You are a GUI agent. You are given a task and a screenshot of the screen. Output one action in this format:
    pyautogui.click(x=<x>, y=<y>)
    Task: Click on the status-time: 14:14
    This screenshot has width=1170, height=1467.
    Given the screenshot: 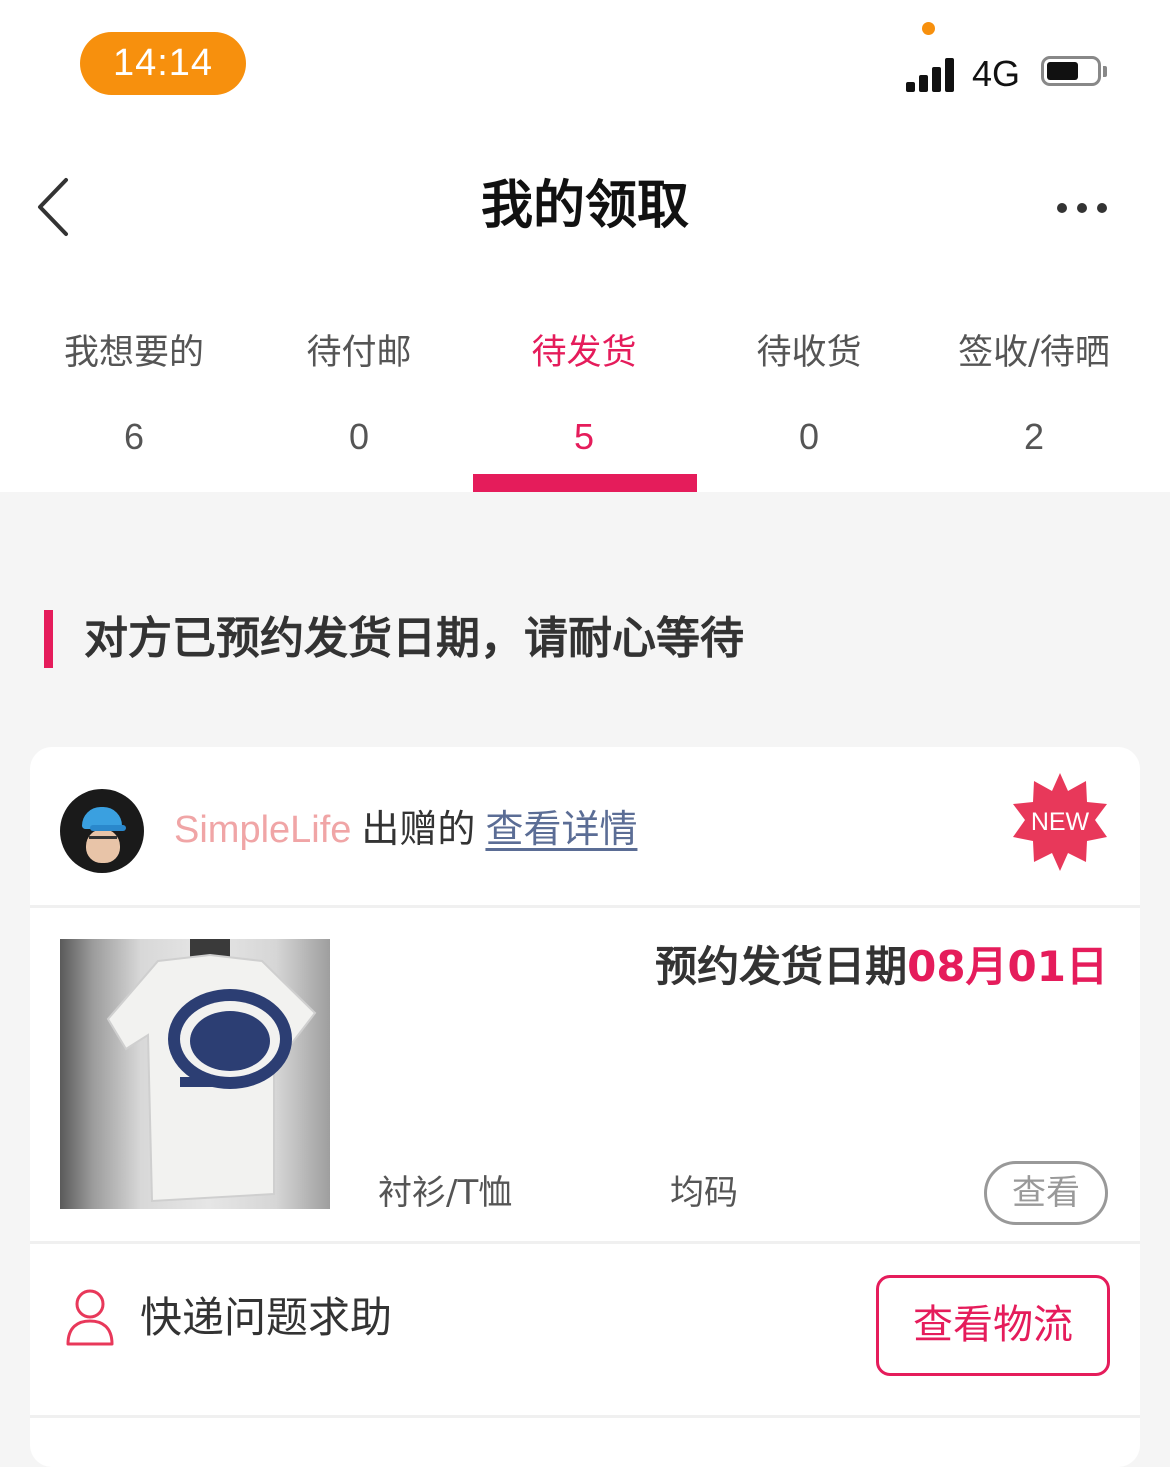 What is the action you would take?
    pyautogui.click(x=163, y=63)
    